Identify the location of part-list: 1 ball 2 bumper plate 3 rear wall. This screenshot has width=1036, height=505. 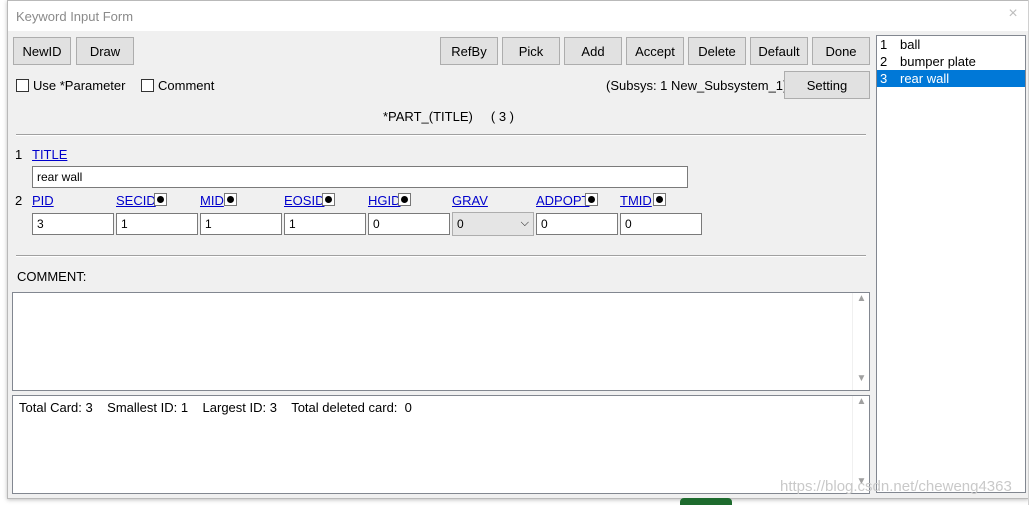
(951, 264).